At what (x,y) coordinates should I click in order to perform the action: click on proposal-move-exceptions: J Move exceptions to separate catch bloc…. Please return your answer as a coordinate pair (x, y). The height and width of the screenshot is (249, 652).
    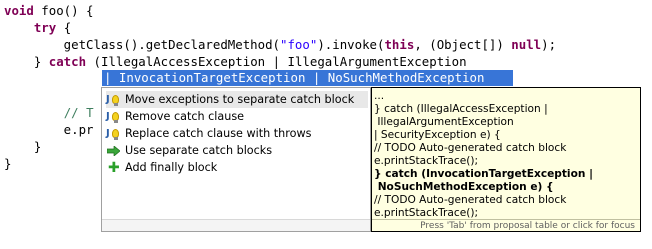
    Looking at the image, I should click on (237, 99).